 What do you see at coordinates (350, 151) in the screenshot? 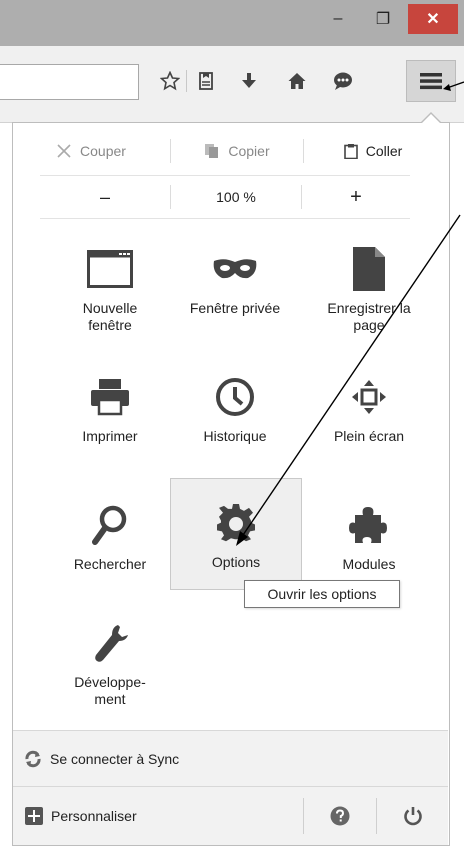
I see `clipboard-icon` at bounding box center [350, 151].